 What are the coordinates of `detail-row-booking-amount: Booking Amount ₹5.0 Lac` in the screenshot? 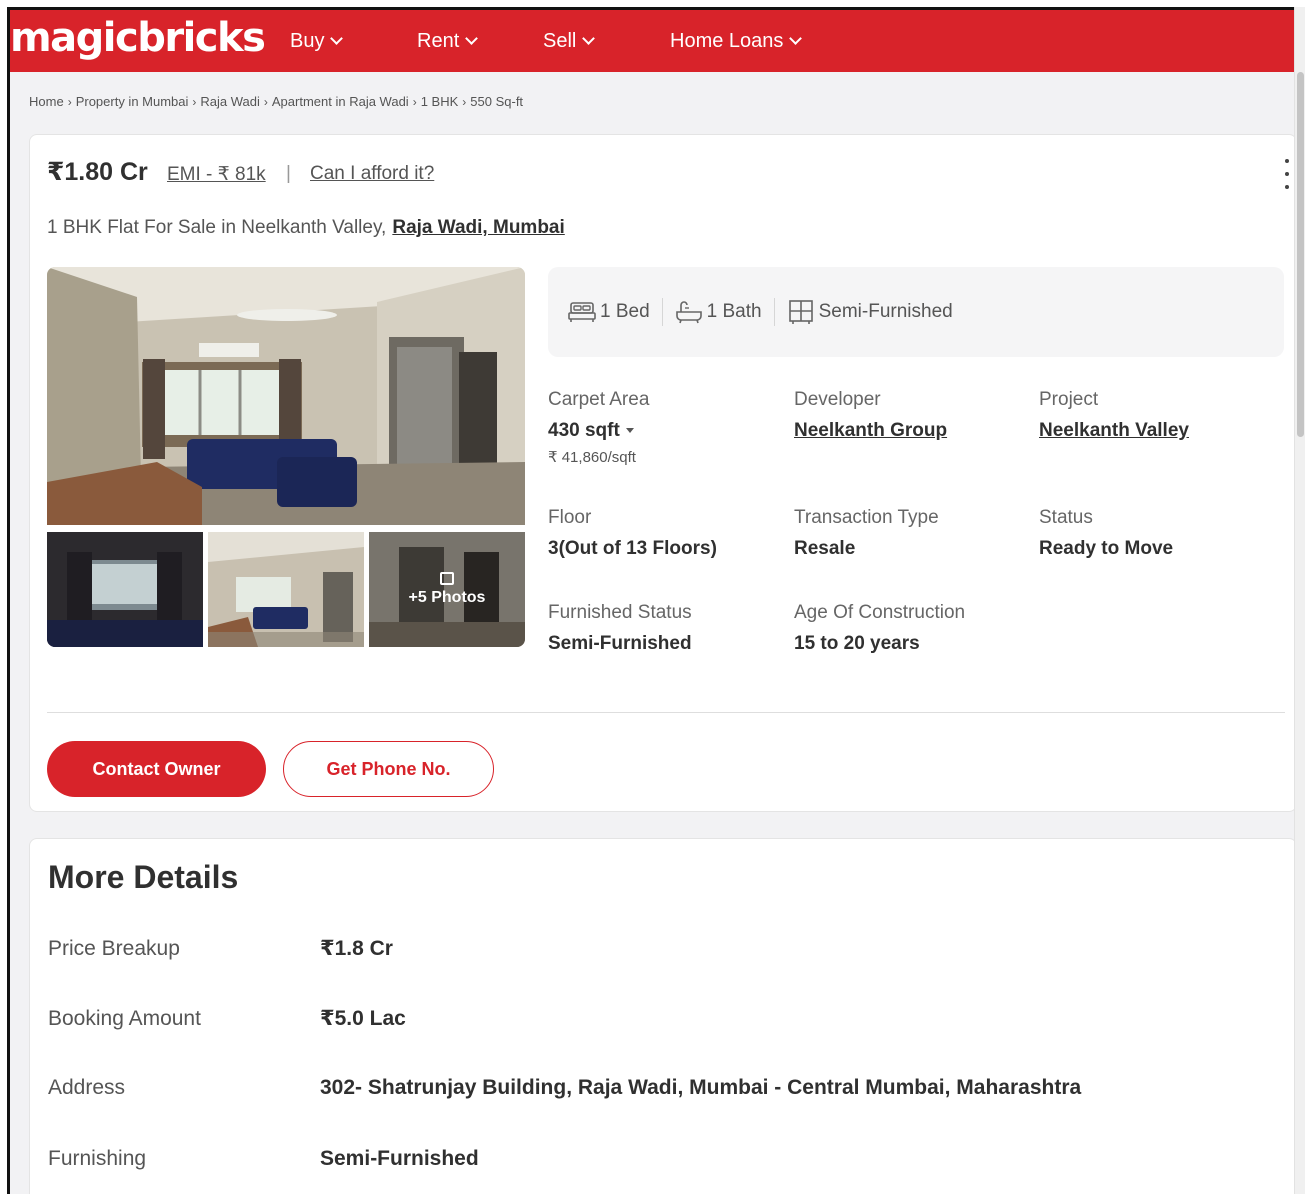 It's located at (227, 1018).